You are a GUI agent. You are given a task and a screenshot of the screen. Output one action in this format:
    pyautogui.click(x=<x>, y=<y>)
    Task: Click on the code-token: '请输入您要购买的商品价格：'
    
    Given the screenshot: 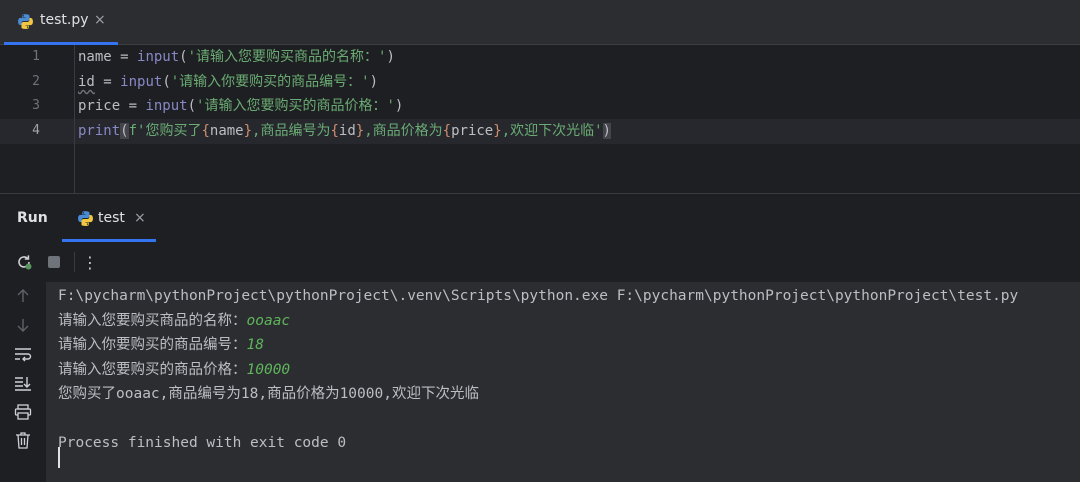 What is the action you would take?
    pyautogui.click(x=295, y=106)
    